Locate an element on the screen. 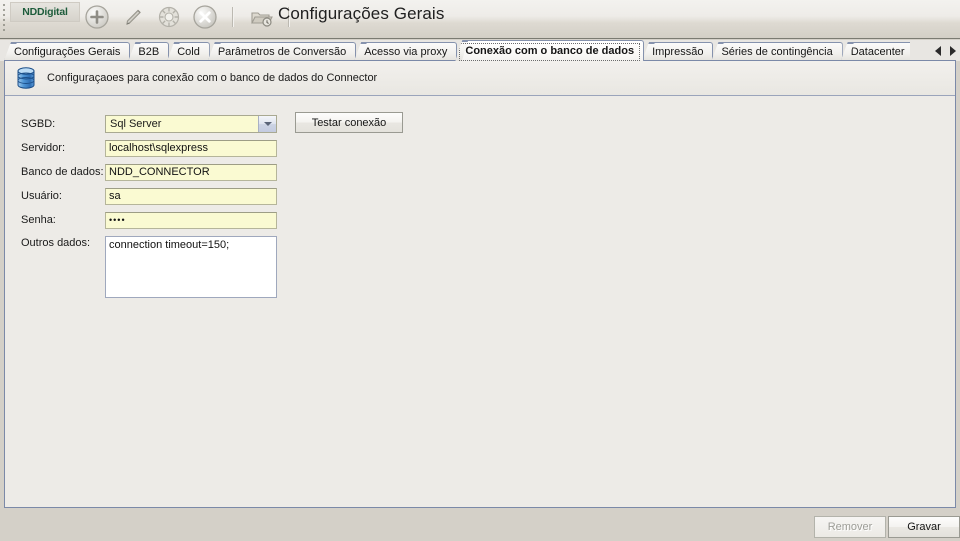 This screenshot has height=541, width=960. tab-cold: Cold is located at coordinates (188, 51).